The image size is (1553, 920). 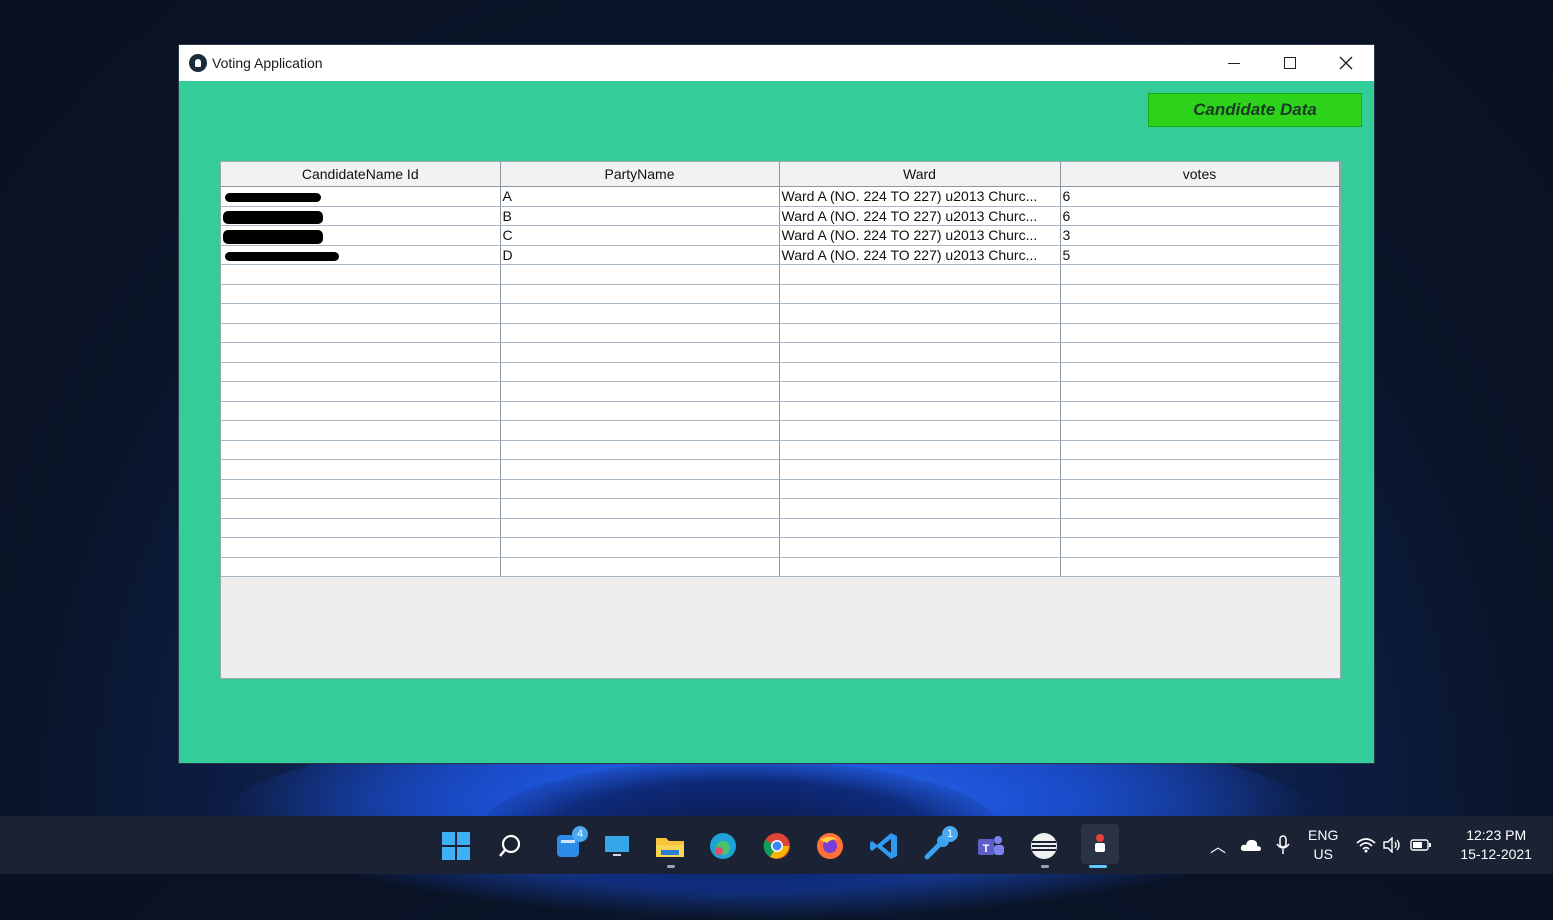 What do you see at coordinates (1251, 845) in the screenshot?
I see `cloud-icon` at bounding box center [1251, 845].